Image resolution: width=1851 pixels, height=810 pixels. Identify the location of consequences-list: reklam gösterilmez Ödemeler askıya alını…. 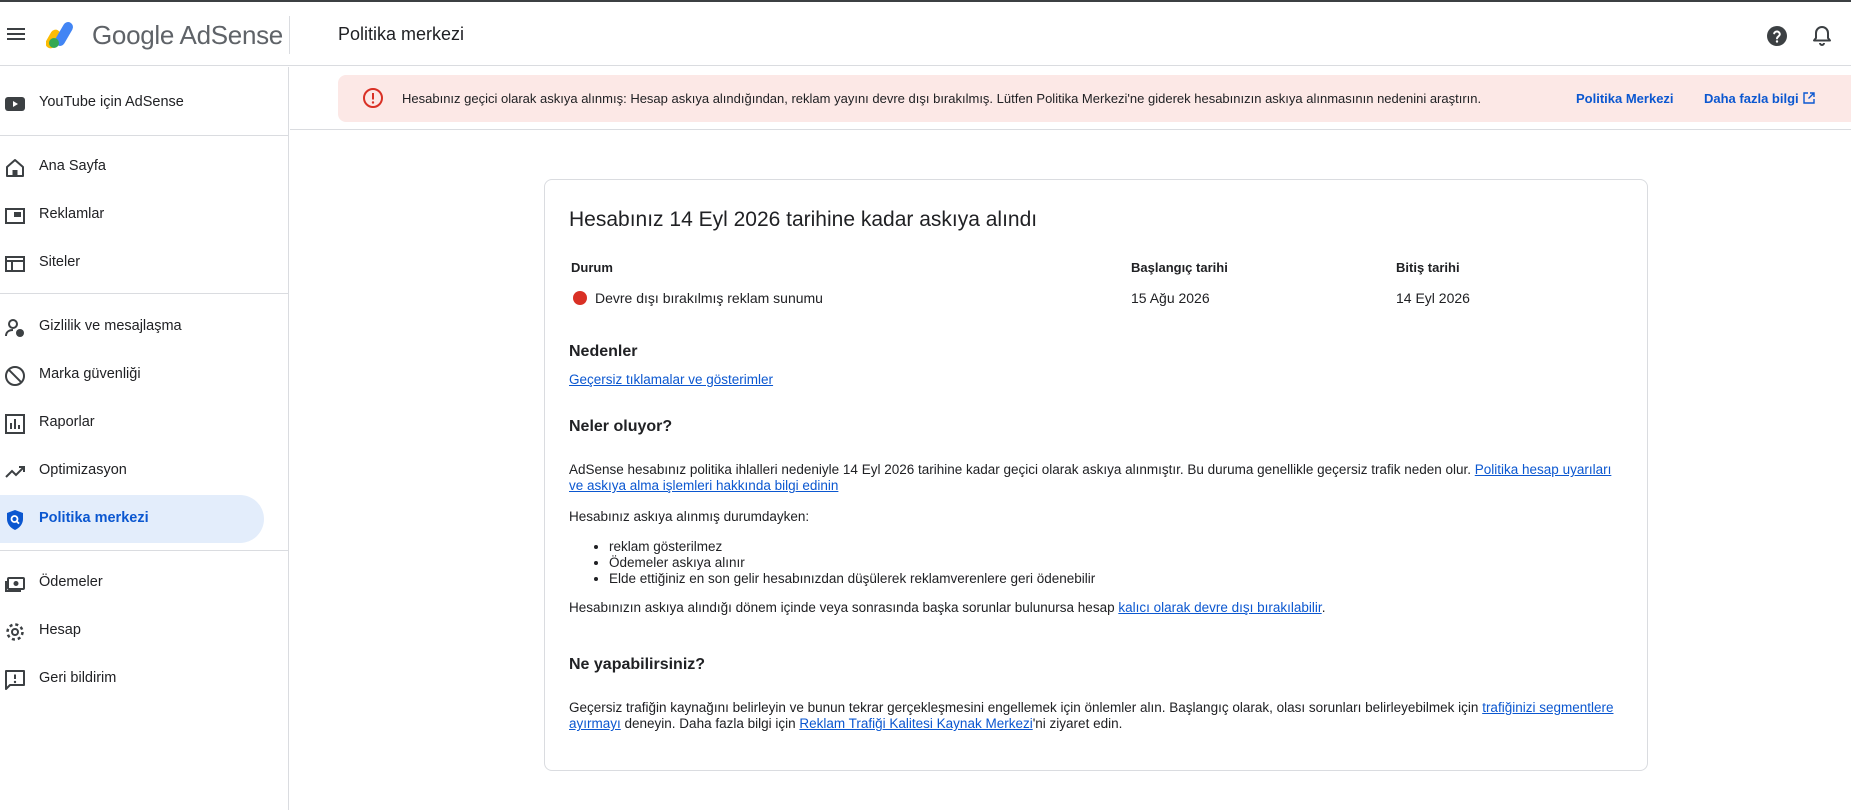
(852, 563).